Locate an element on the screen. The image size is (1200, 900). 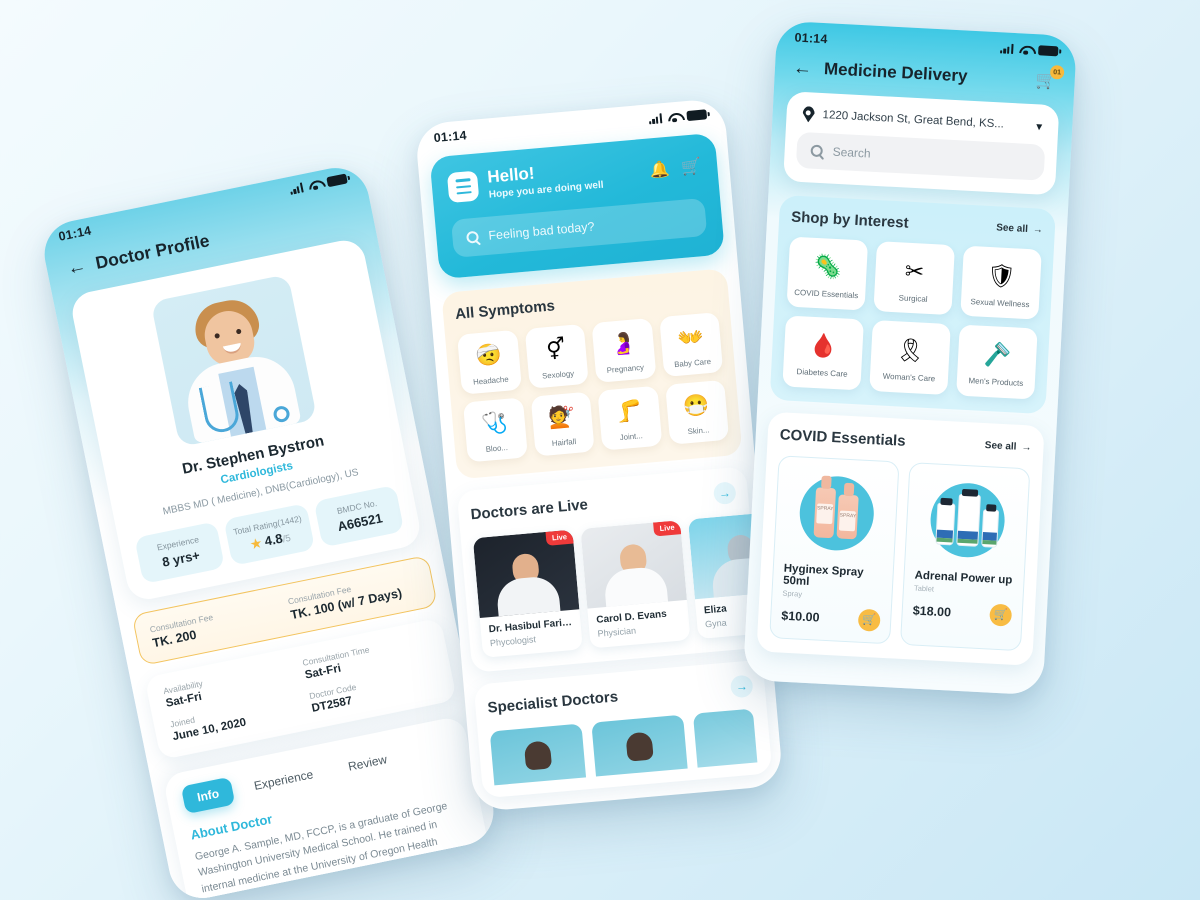
shop-item-sexual-wellness: 🛡 Sexual Wellness is located at coordinates (1001, 283).